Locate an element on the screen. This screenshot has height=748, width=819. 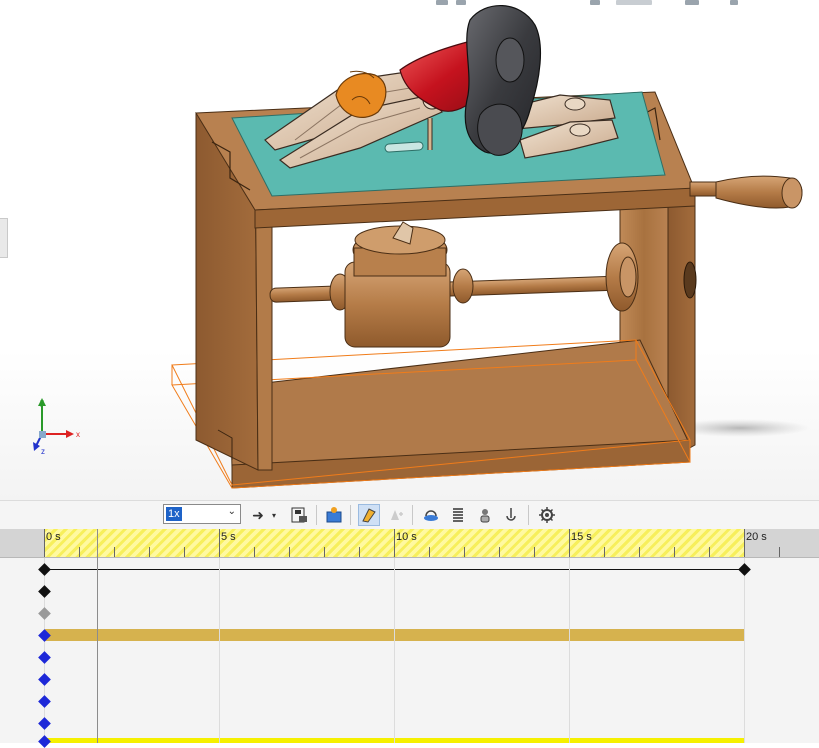
handle-knob is located at coordinates (792, 193).